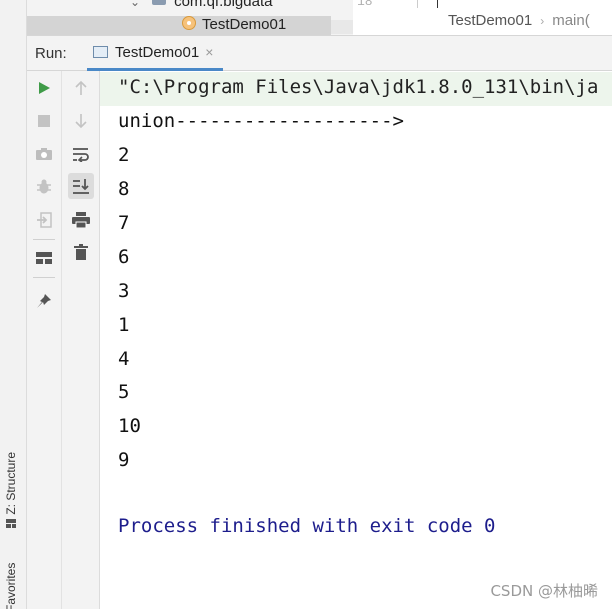 The image size is (612, 609). Describe the element at coordinates (342, 27) in the screenshot. I see `tree-scrollbar` at that location.